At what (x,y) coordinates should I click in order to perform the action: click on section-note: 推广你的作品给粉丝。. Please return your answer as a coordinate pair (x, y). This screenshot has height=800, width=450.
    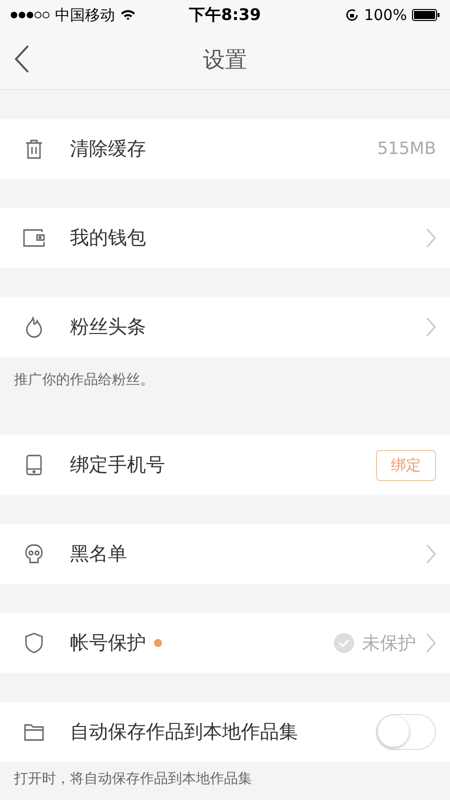
    Looking at the image, I should click on (84, 380).